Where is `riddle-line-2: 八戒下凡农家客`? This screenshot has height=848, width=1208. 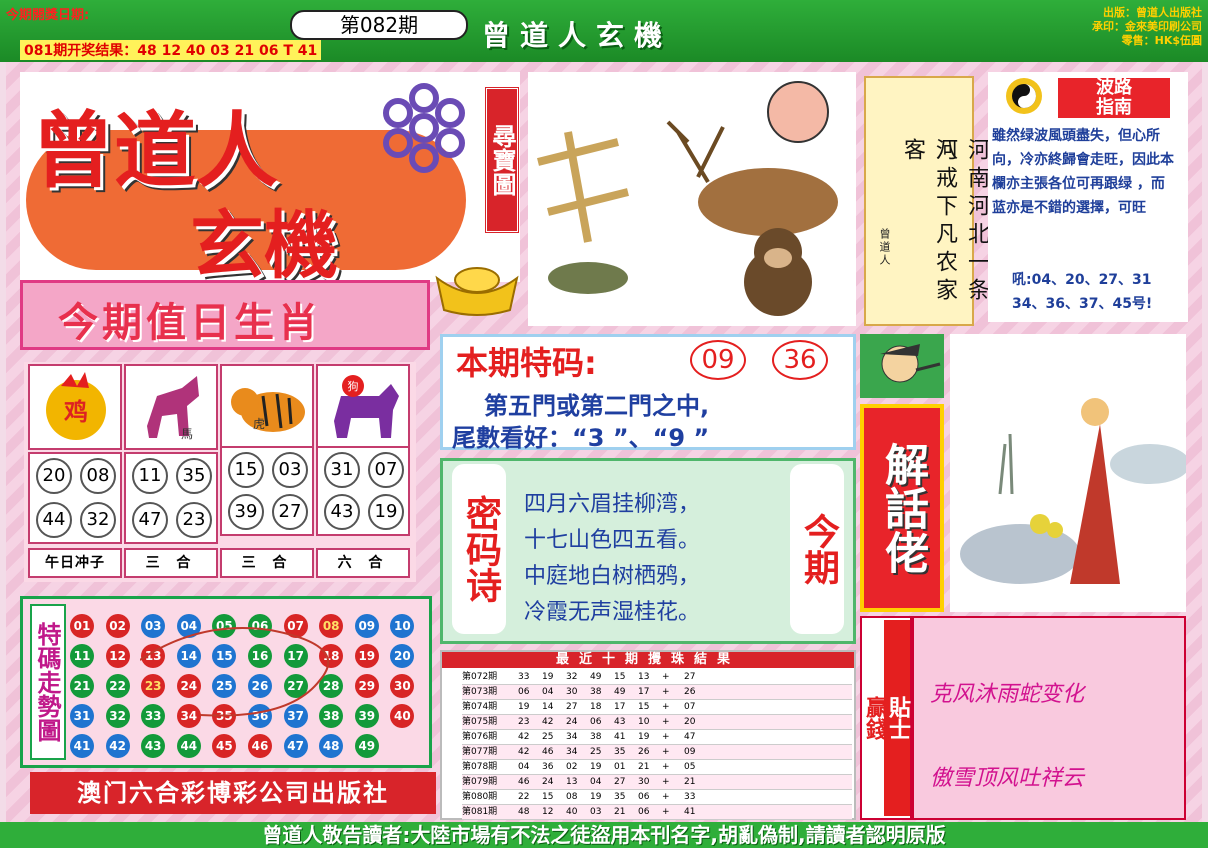
riddle-line-2: 八戒下凡农家客 is located at coordinates (928, 222).